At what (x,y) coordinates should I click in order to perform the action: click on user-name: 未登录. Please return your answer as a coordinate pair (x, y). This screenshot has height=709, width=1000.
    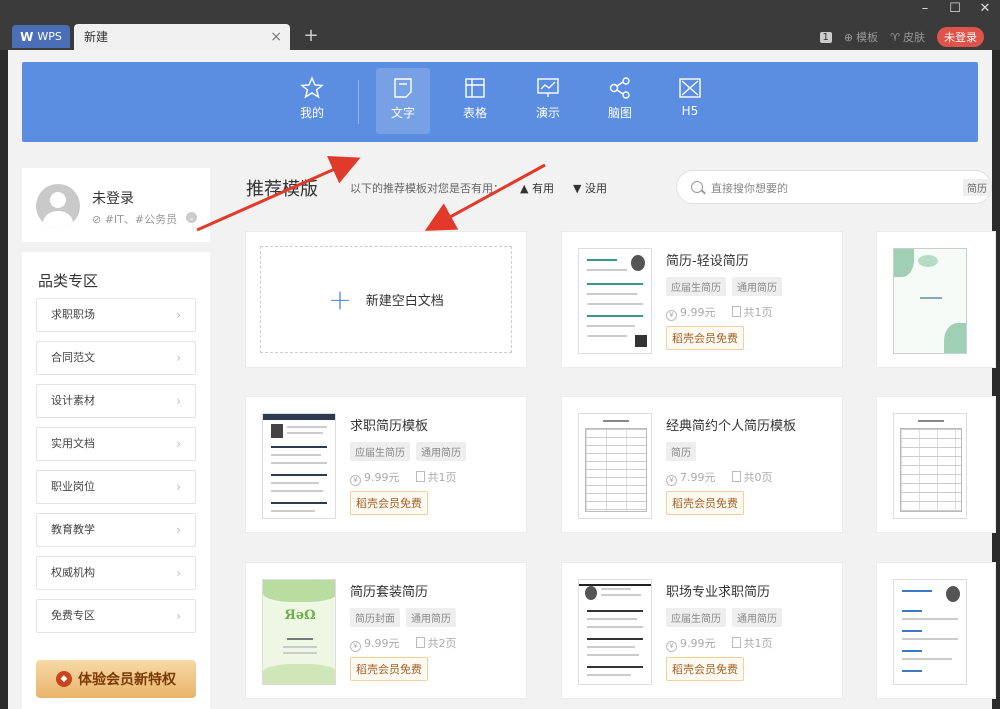
    Looking at the image, I should click on (113, 199).